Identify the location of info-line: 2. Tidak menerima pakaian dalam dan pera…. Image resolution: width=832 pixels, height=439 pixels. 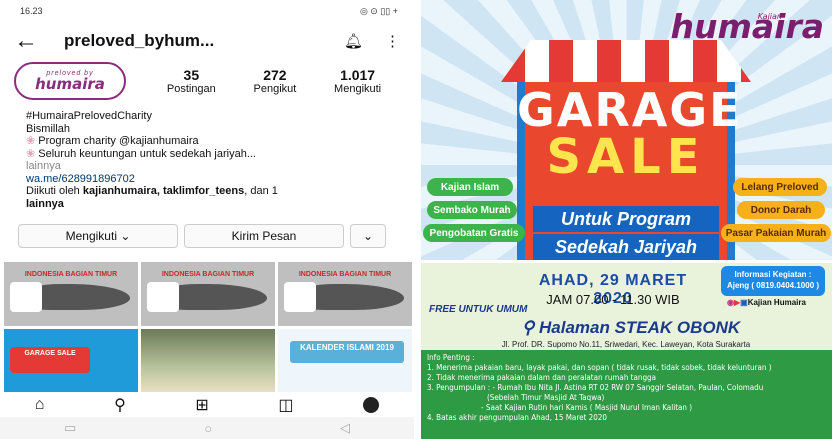
(542, 377).